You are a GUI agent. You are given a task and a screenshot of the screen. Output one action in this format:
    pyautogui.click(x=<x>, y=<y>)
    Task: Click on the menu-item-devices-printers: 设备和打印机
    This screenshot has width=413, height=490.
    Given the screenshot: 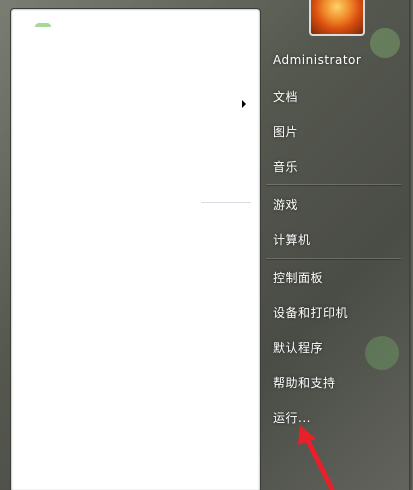 What is the action you would take?
    pyautogui.click(x=310, y=312)
    